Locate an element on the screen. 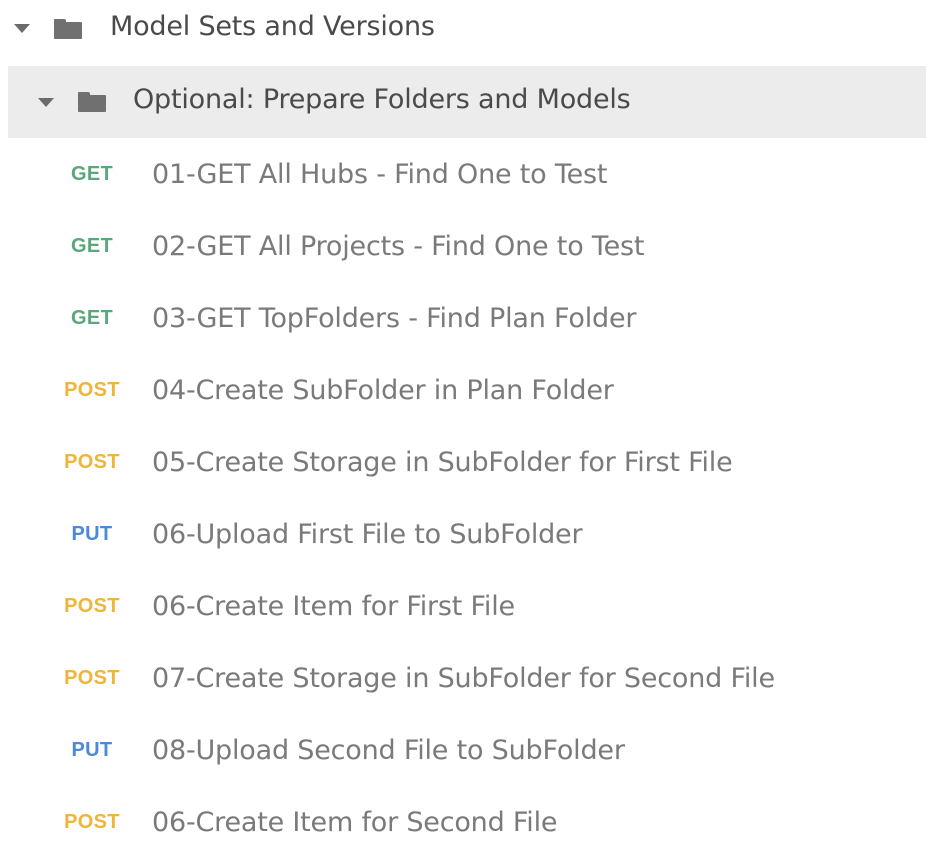 This screenshot has width=926, height=848. request-row: POST 06-Create Item for Second File is located at coordinates (463, 817).